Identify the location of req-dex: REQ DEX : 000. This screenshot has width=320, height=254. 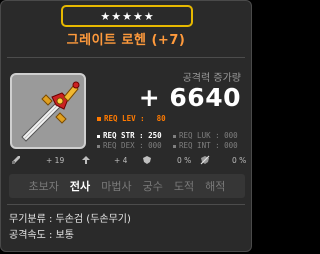
(129, 146).